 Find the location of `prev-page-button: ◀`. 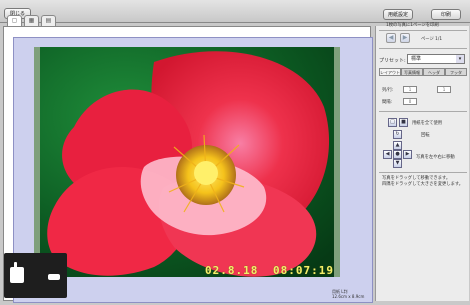

prev-page-button: ◀ is located at coordinates (391, 38).